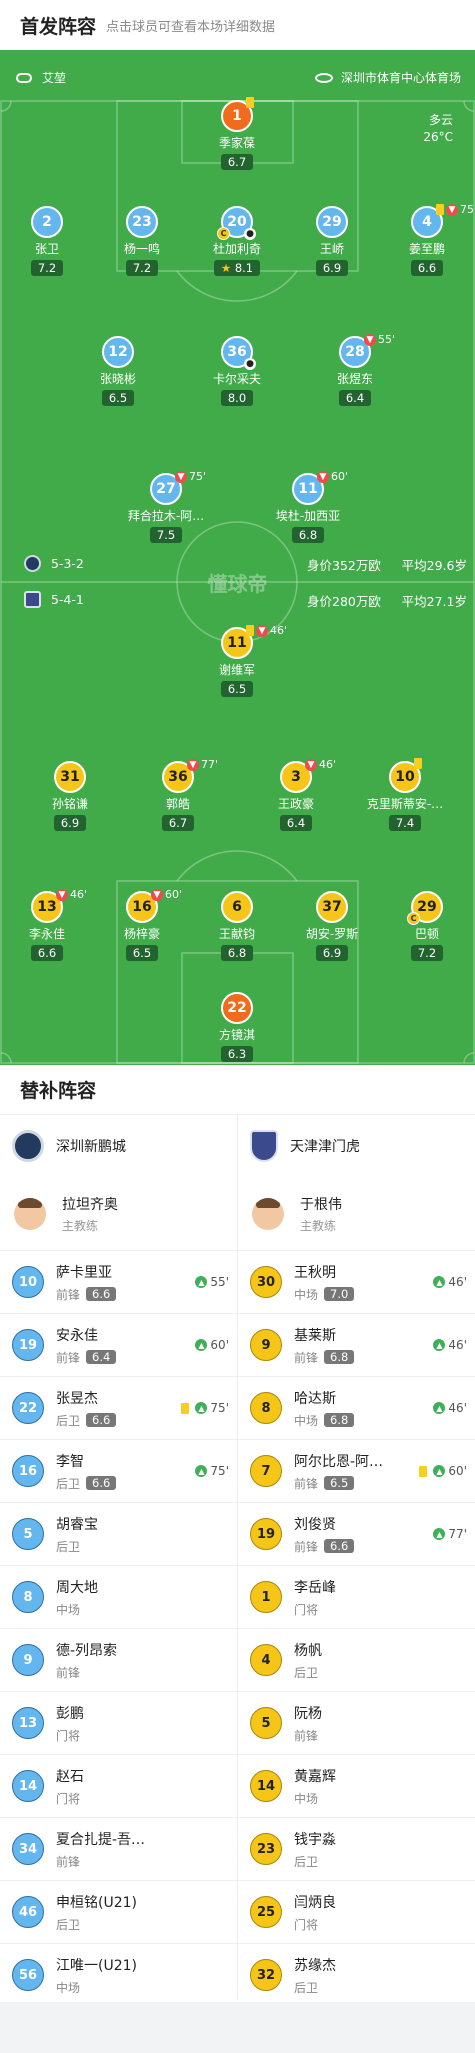 Image resolution: width=475 pixels, height=2053 pixels. What do you see at coordinates (457, 1345) in the screenshot?
I see `sub-in-minute: 46'` at bounding box center [457, 1345].